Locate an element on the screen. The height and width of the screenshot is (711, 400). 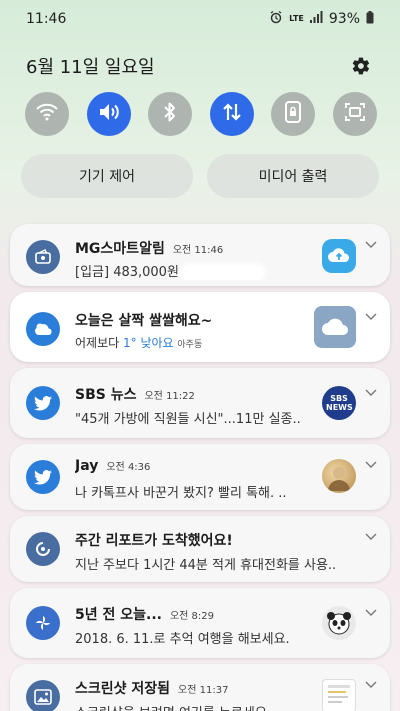
screen-capture-icon is located at coordinates (355, 114).